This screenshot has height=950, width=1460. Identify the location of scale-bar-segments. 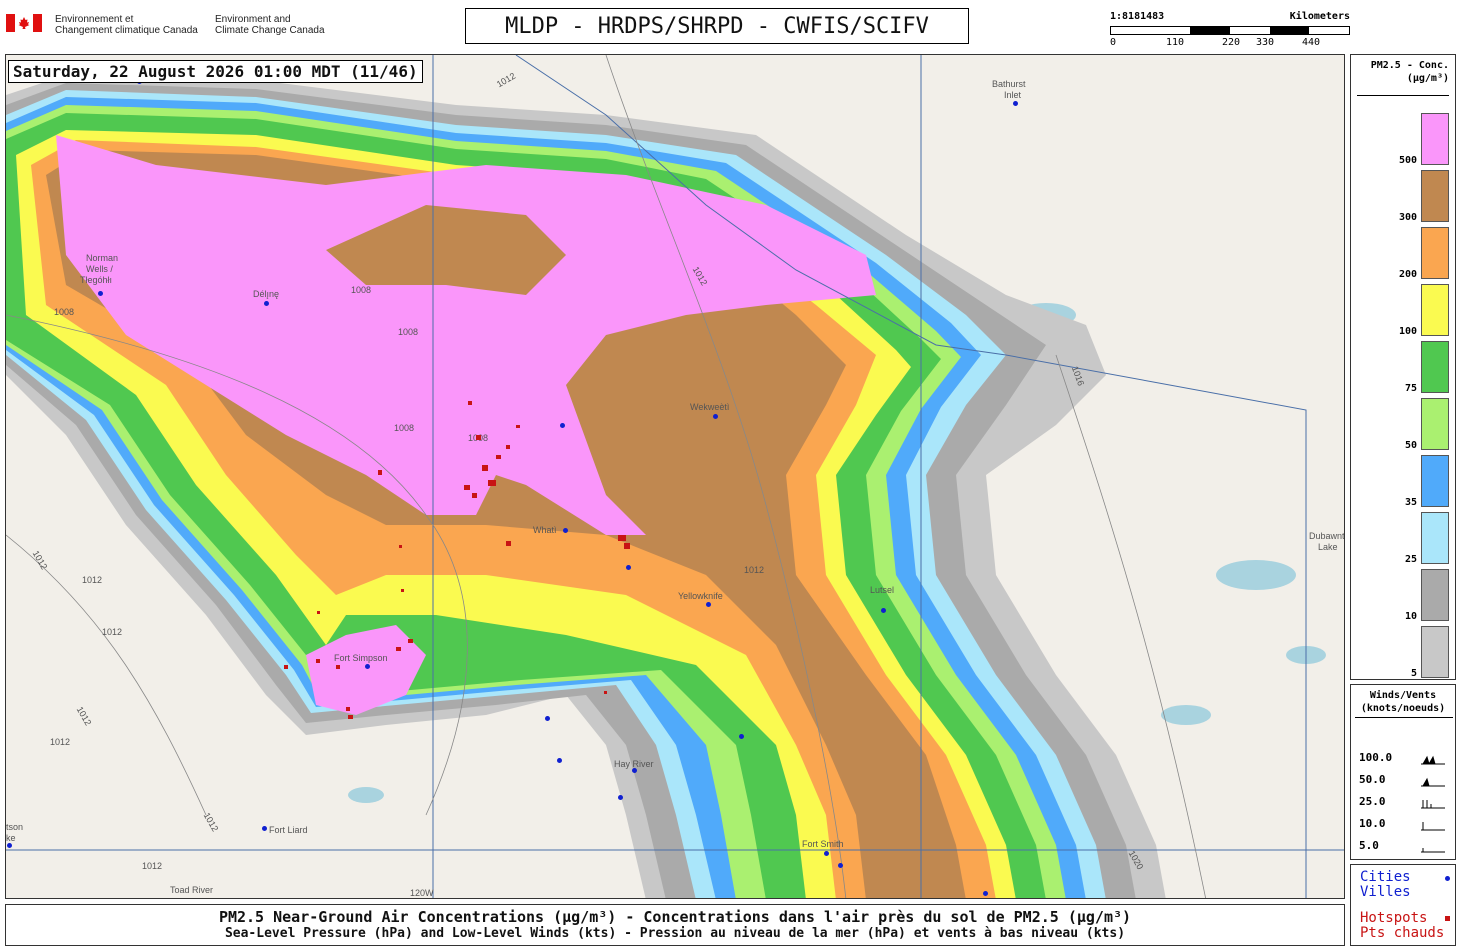
(1230, 30).